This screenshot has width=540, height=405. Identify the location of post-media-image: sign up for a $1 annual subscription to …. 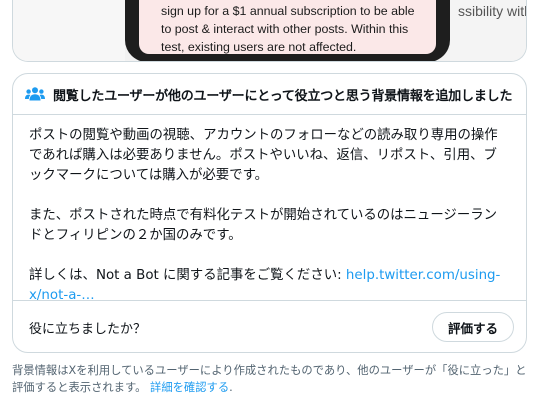
(269, 31).